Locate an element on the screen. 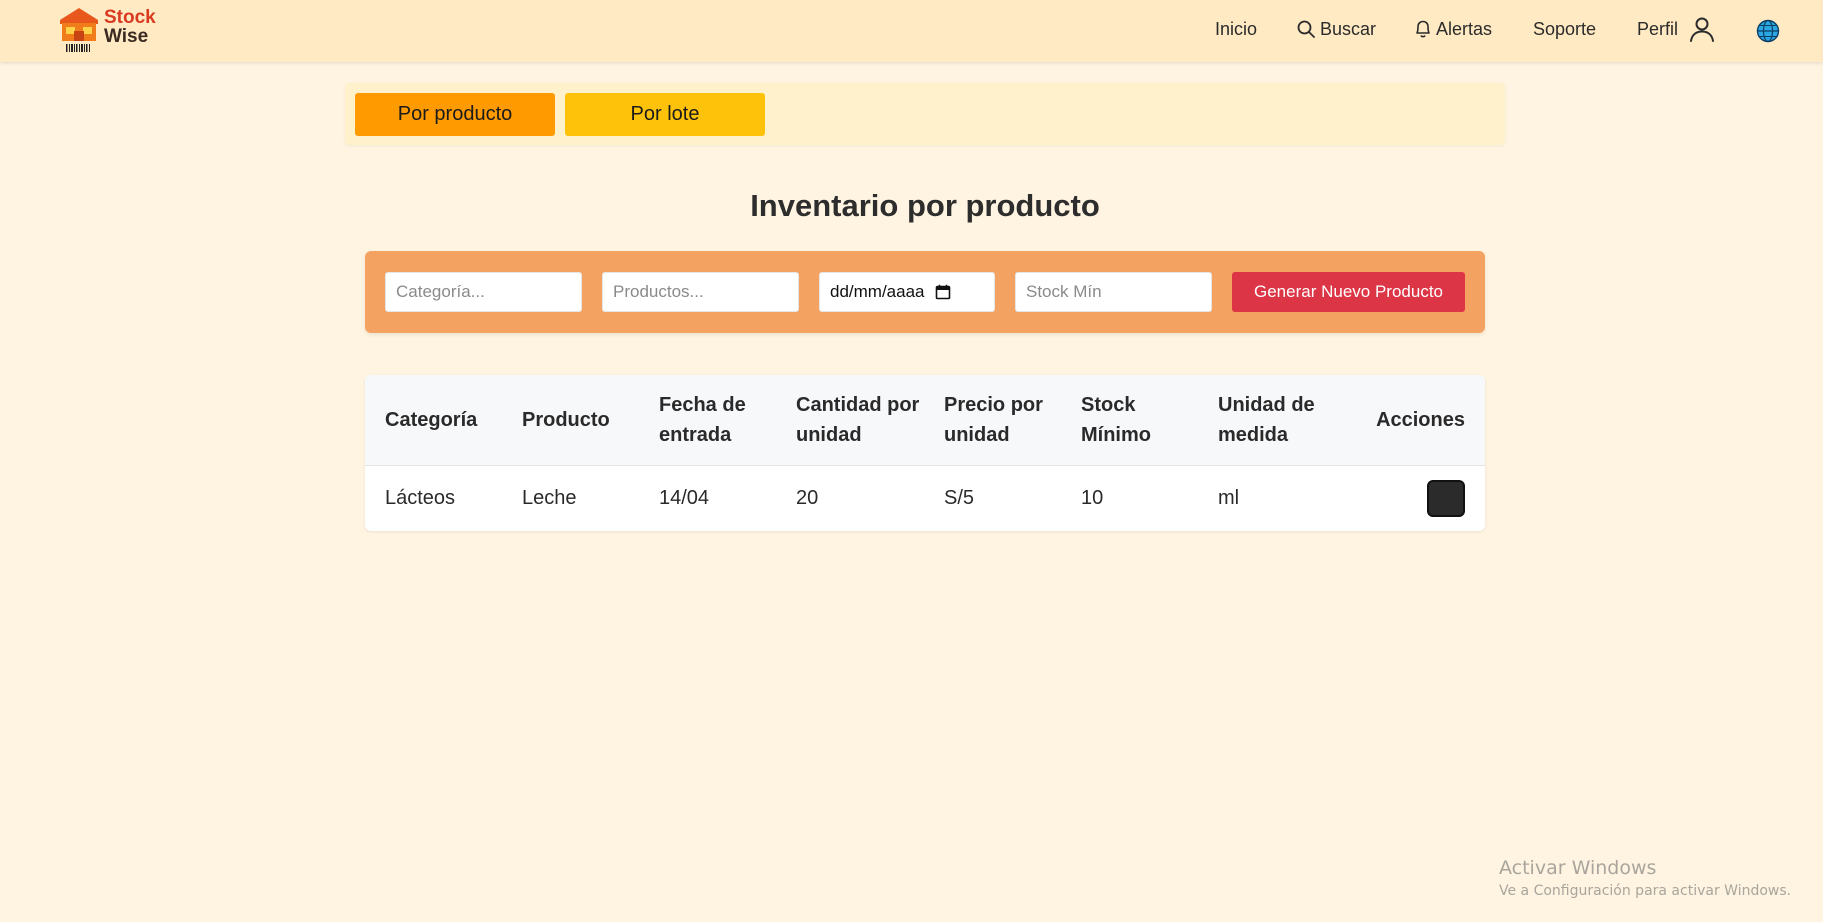  nav-perfil: Perfil is located at coordinates (1676, 29).